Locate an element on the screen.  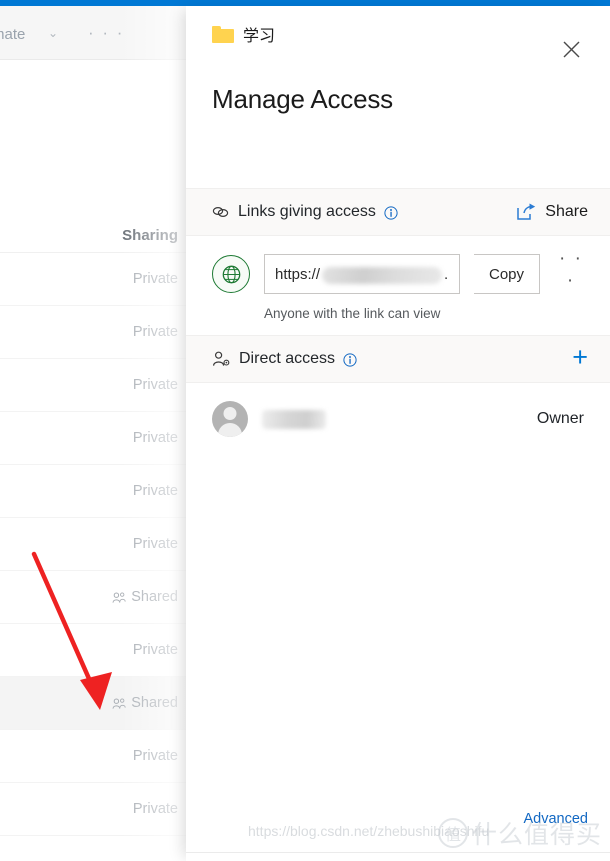
person-gear-icon is located at coordinates (221, 358).